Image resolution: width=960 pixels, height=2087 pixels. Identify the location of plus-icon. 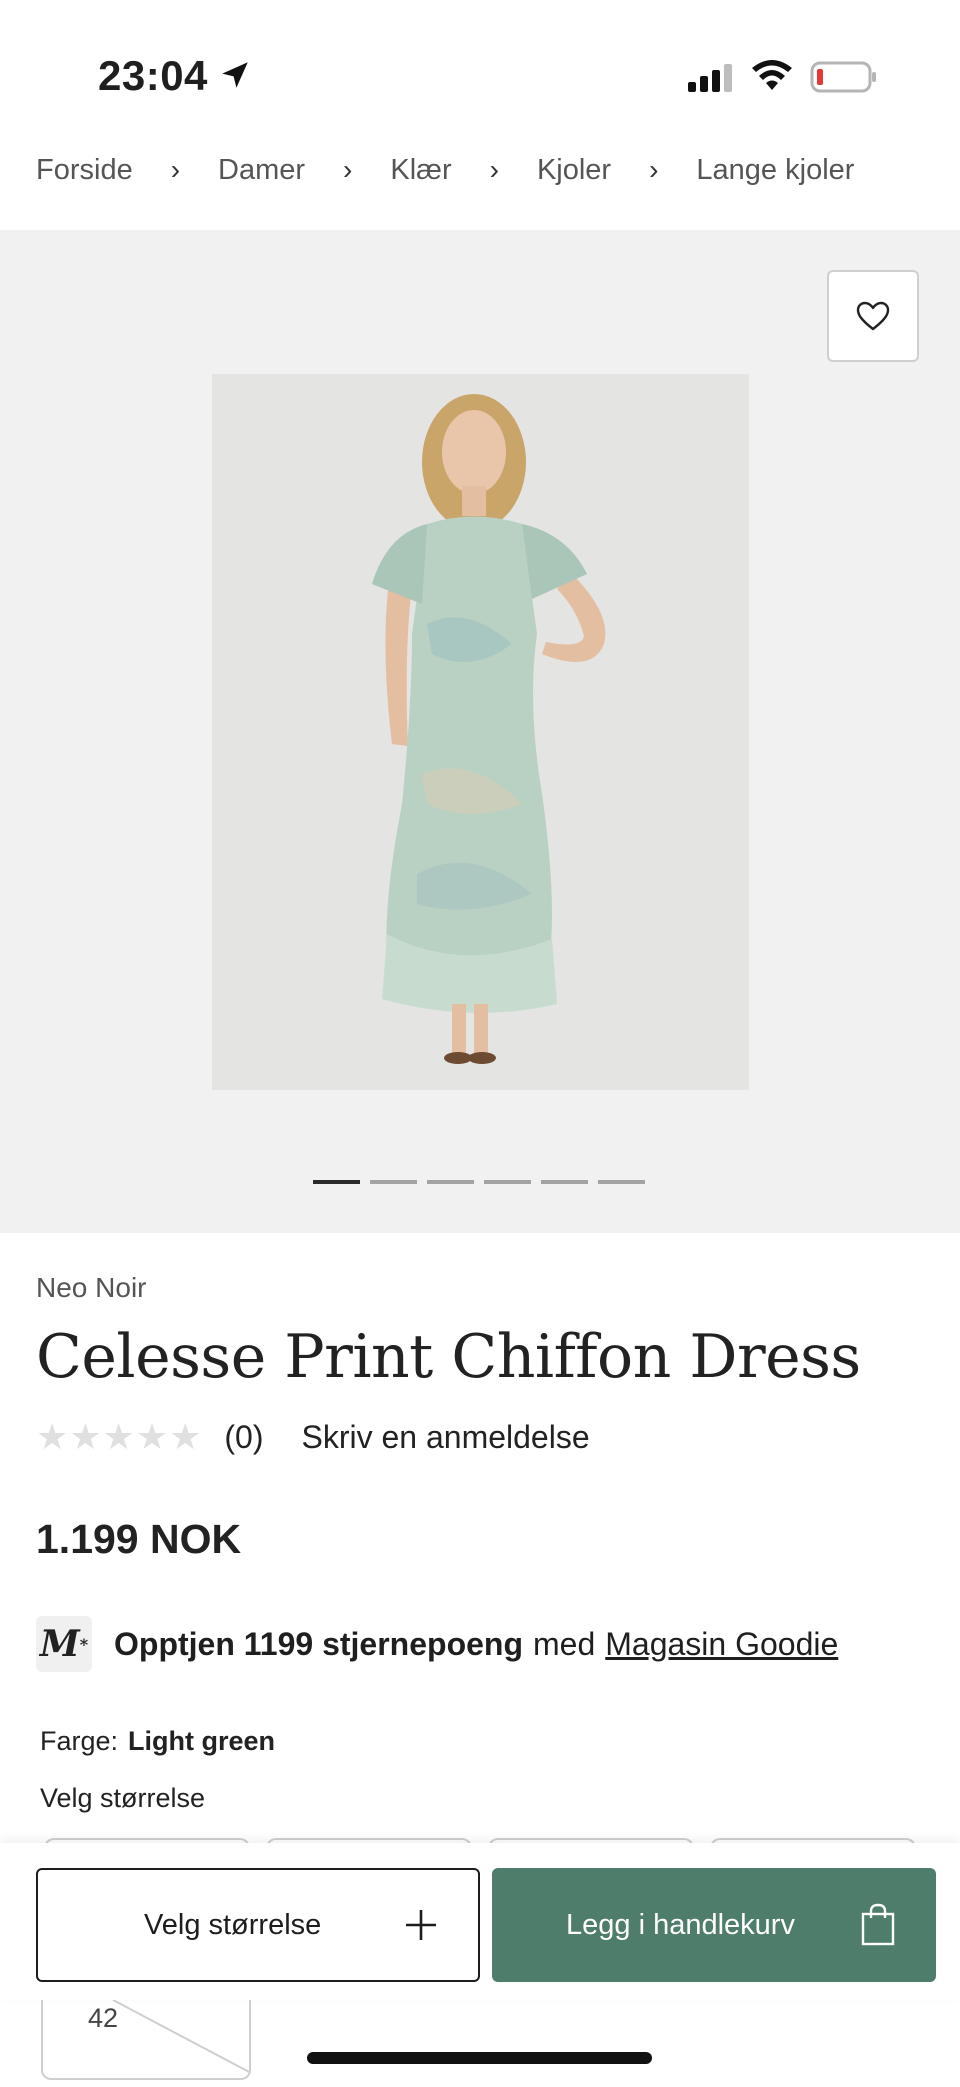
(421, 1925).